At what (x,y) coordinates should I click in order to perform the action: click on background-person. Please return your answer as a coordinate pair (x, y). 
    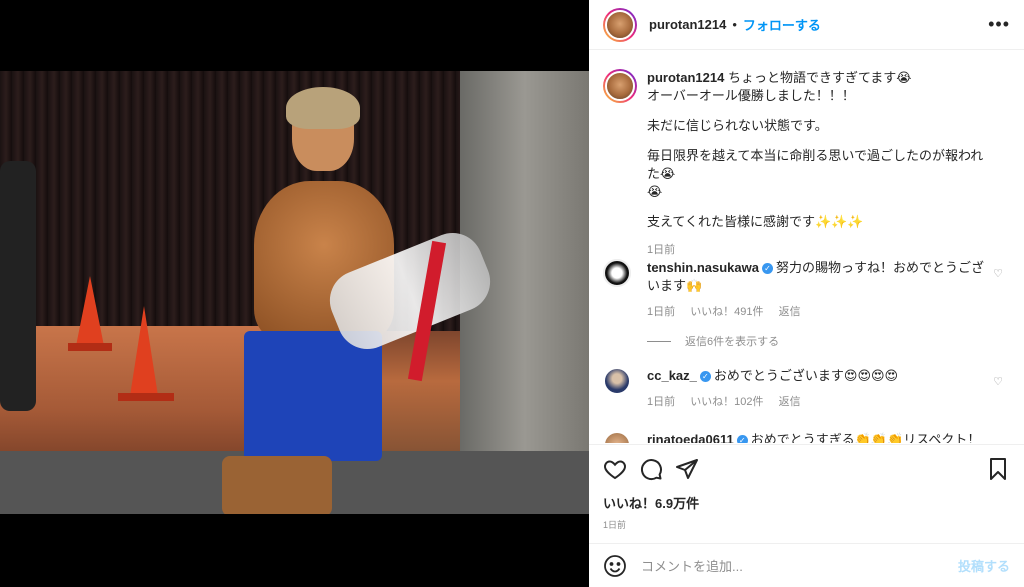
    Looking at the image, I should click on (18, 286).